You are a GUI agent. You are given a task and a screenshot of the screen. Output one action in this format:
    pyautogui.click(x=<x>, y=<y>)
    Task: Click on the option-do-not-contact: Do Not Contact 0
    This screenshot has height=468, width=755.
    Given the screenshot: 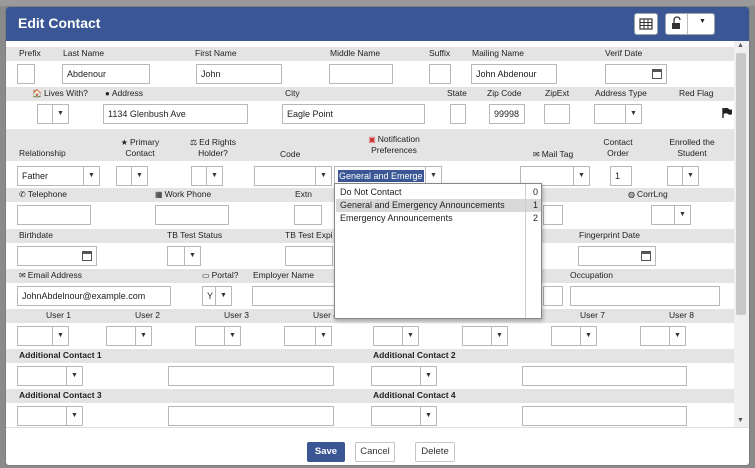 What is the action you would take?
    pyautogui.click(x=438, y=192)
    